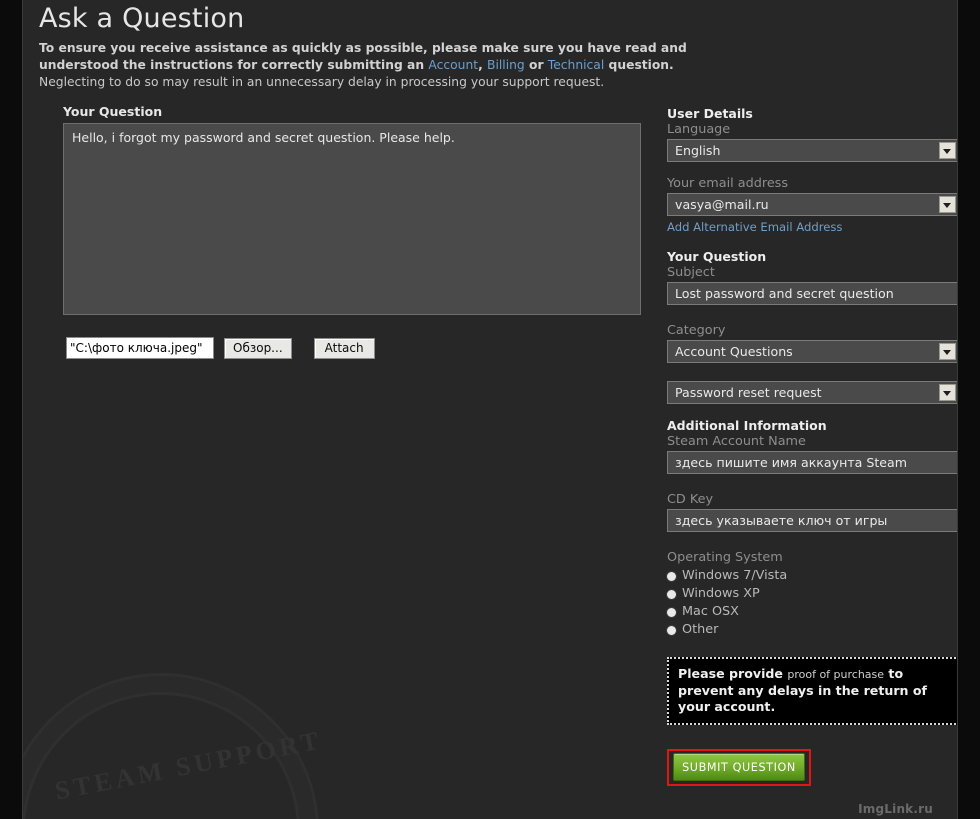 This screenshot has width=980, height=819. I want to click on subcategory-select: Password reset request, so click(812, 392).